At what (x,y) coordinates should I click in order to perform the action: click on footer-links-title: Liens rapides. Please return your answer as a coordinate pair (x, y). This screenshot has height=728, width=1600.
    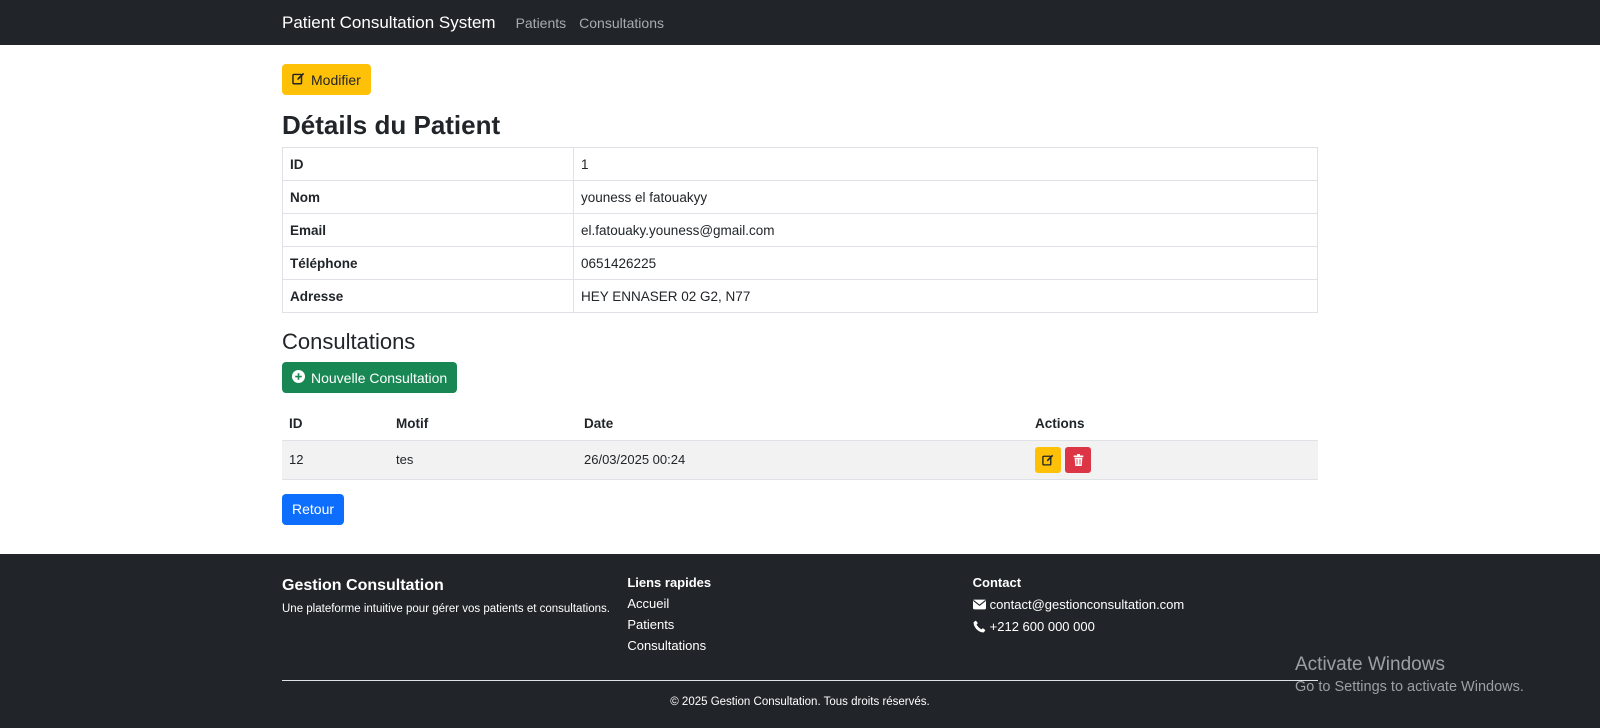
    Looking at the image, I should click on (669, 582).